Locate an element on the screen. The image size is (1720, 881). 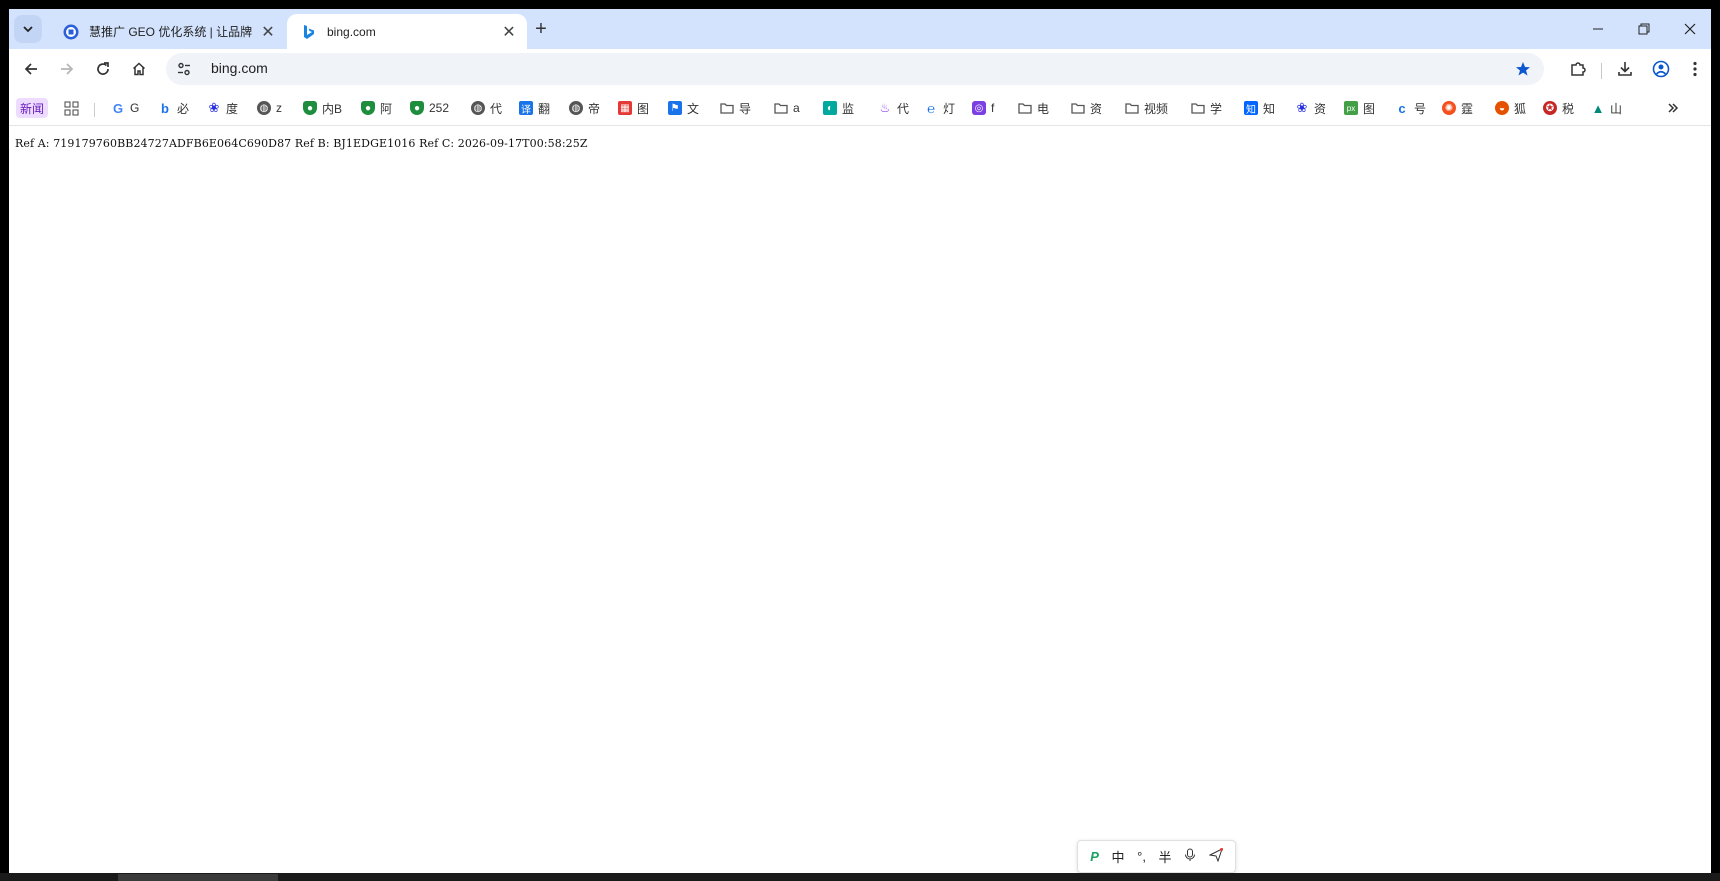
bookmark-folder: 视频 is located at coordinates (1146, 108).